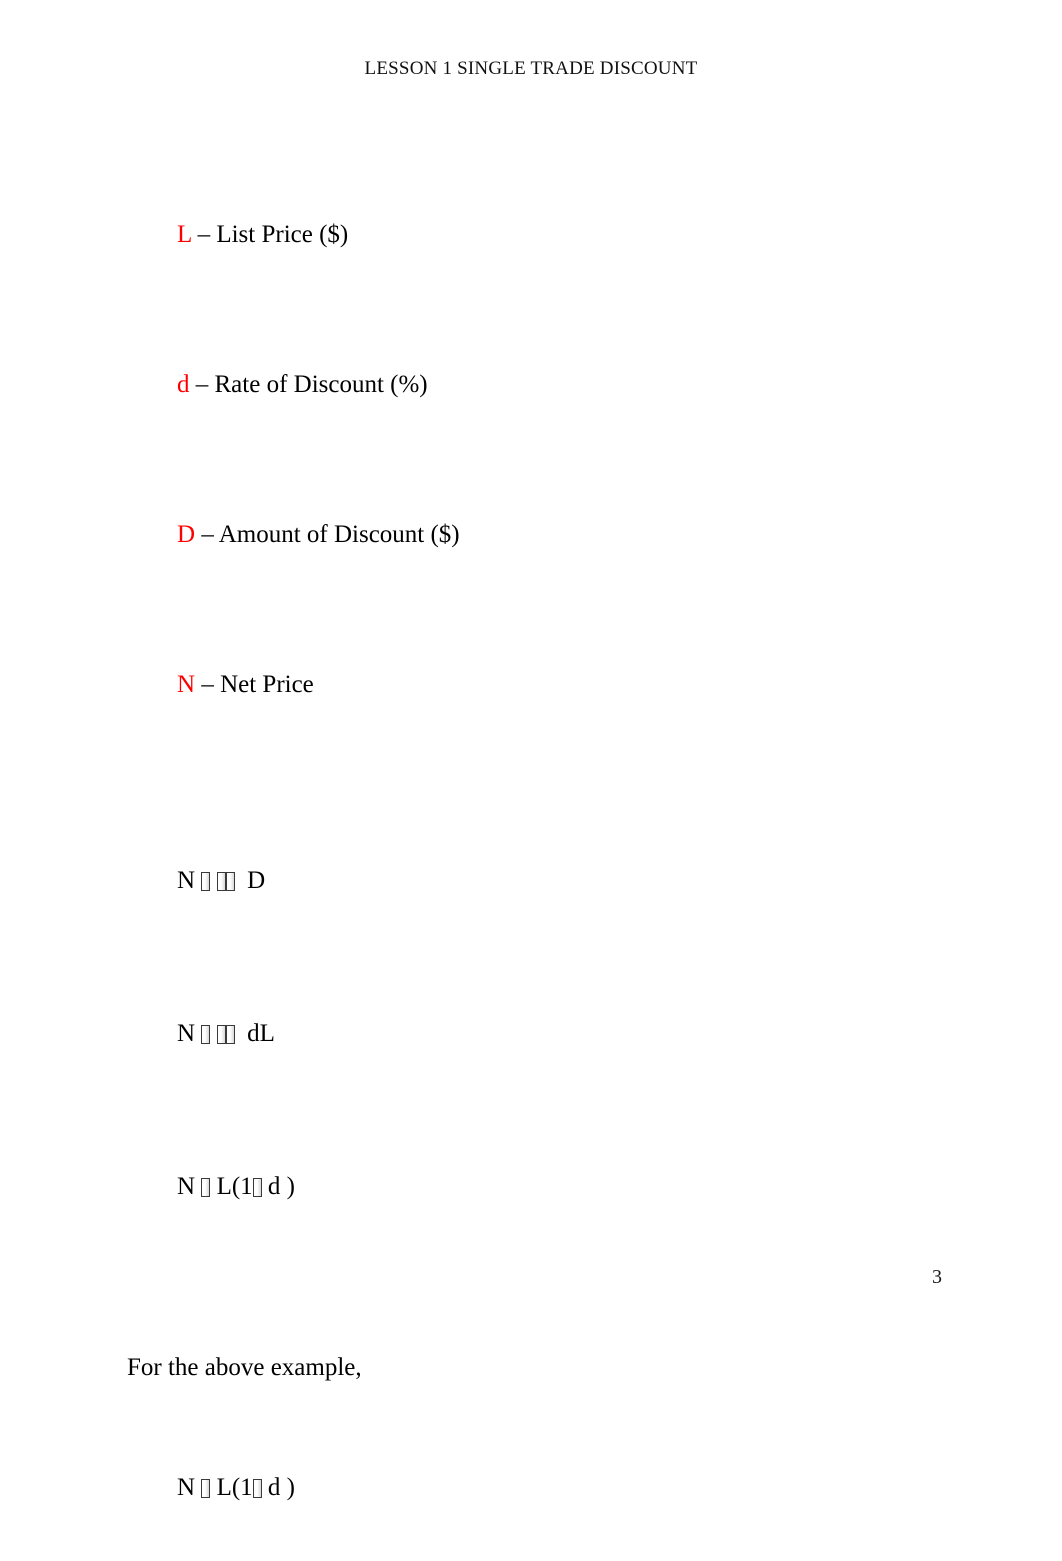 This screenshot has height=1561, width=1062. I want to click on example-net-price-equations: N L(1 d ) 60(1 0.15) $45, so click(527, 1477).